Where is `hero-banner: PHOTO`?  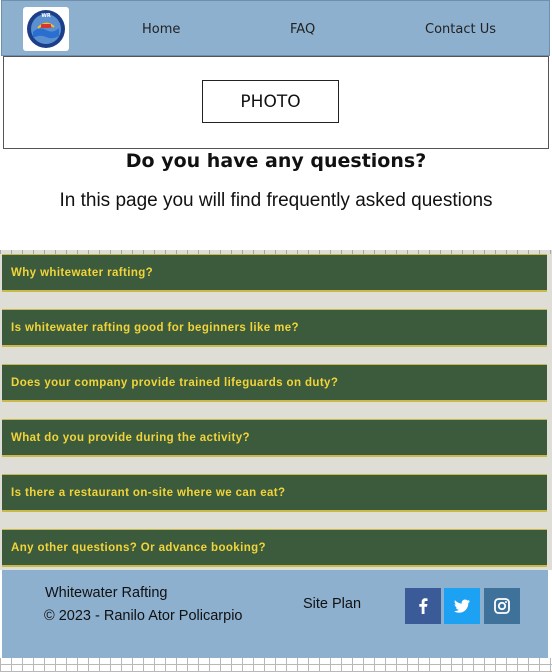 hero-banner: PHOTO is located at coordinates (276, 102).